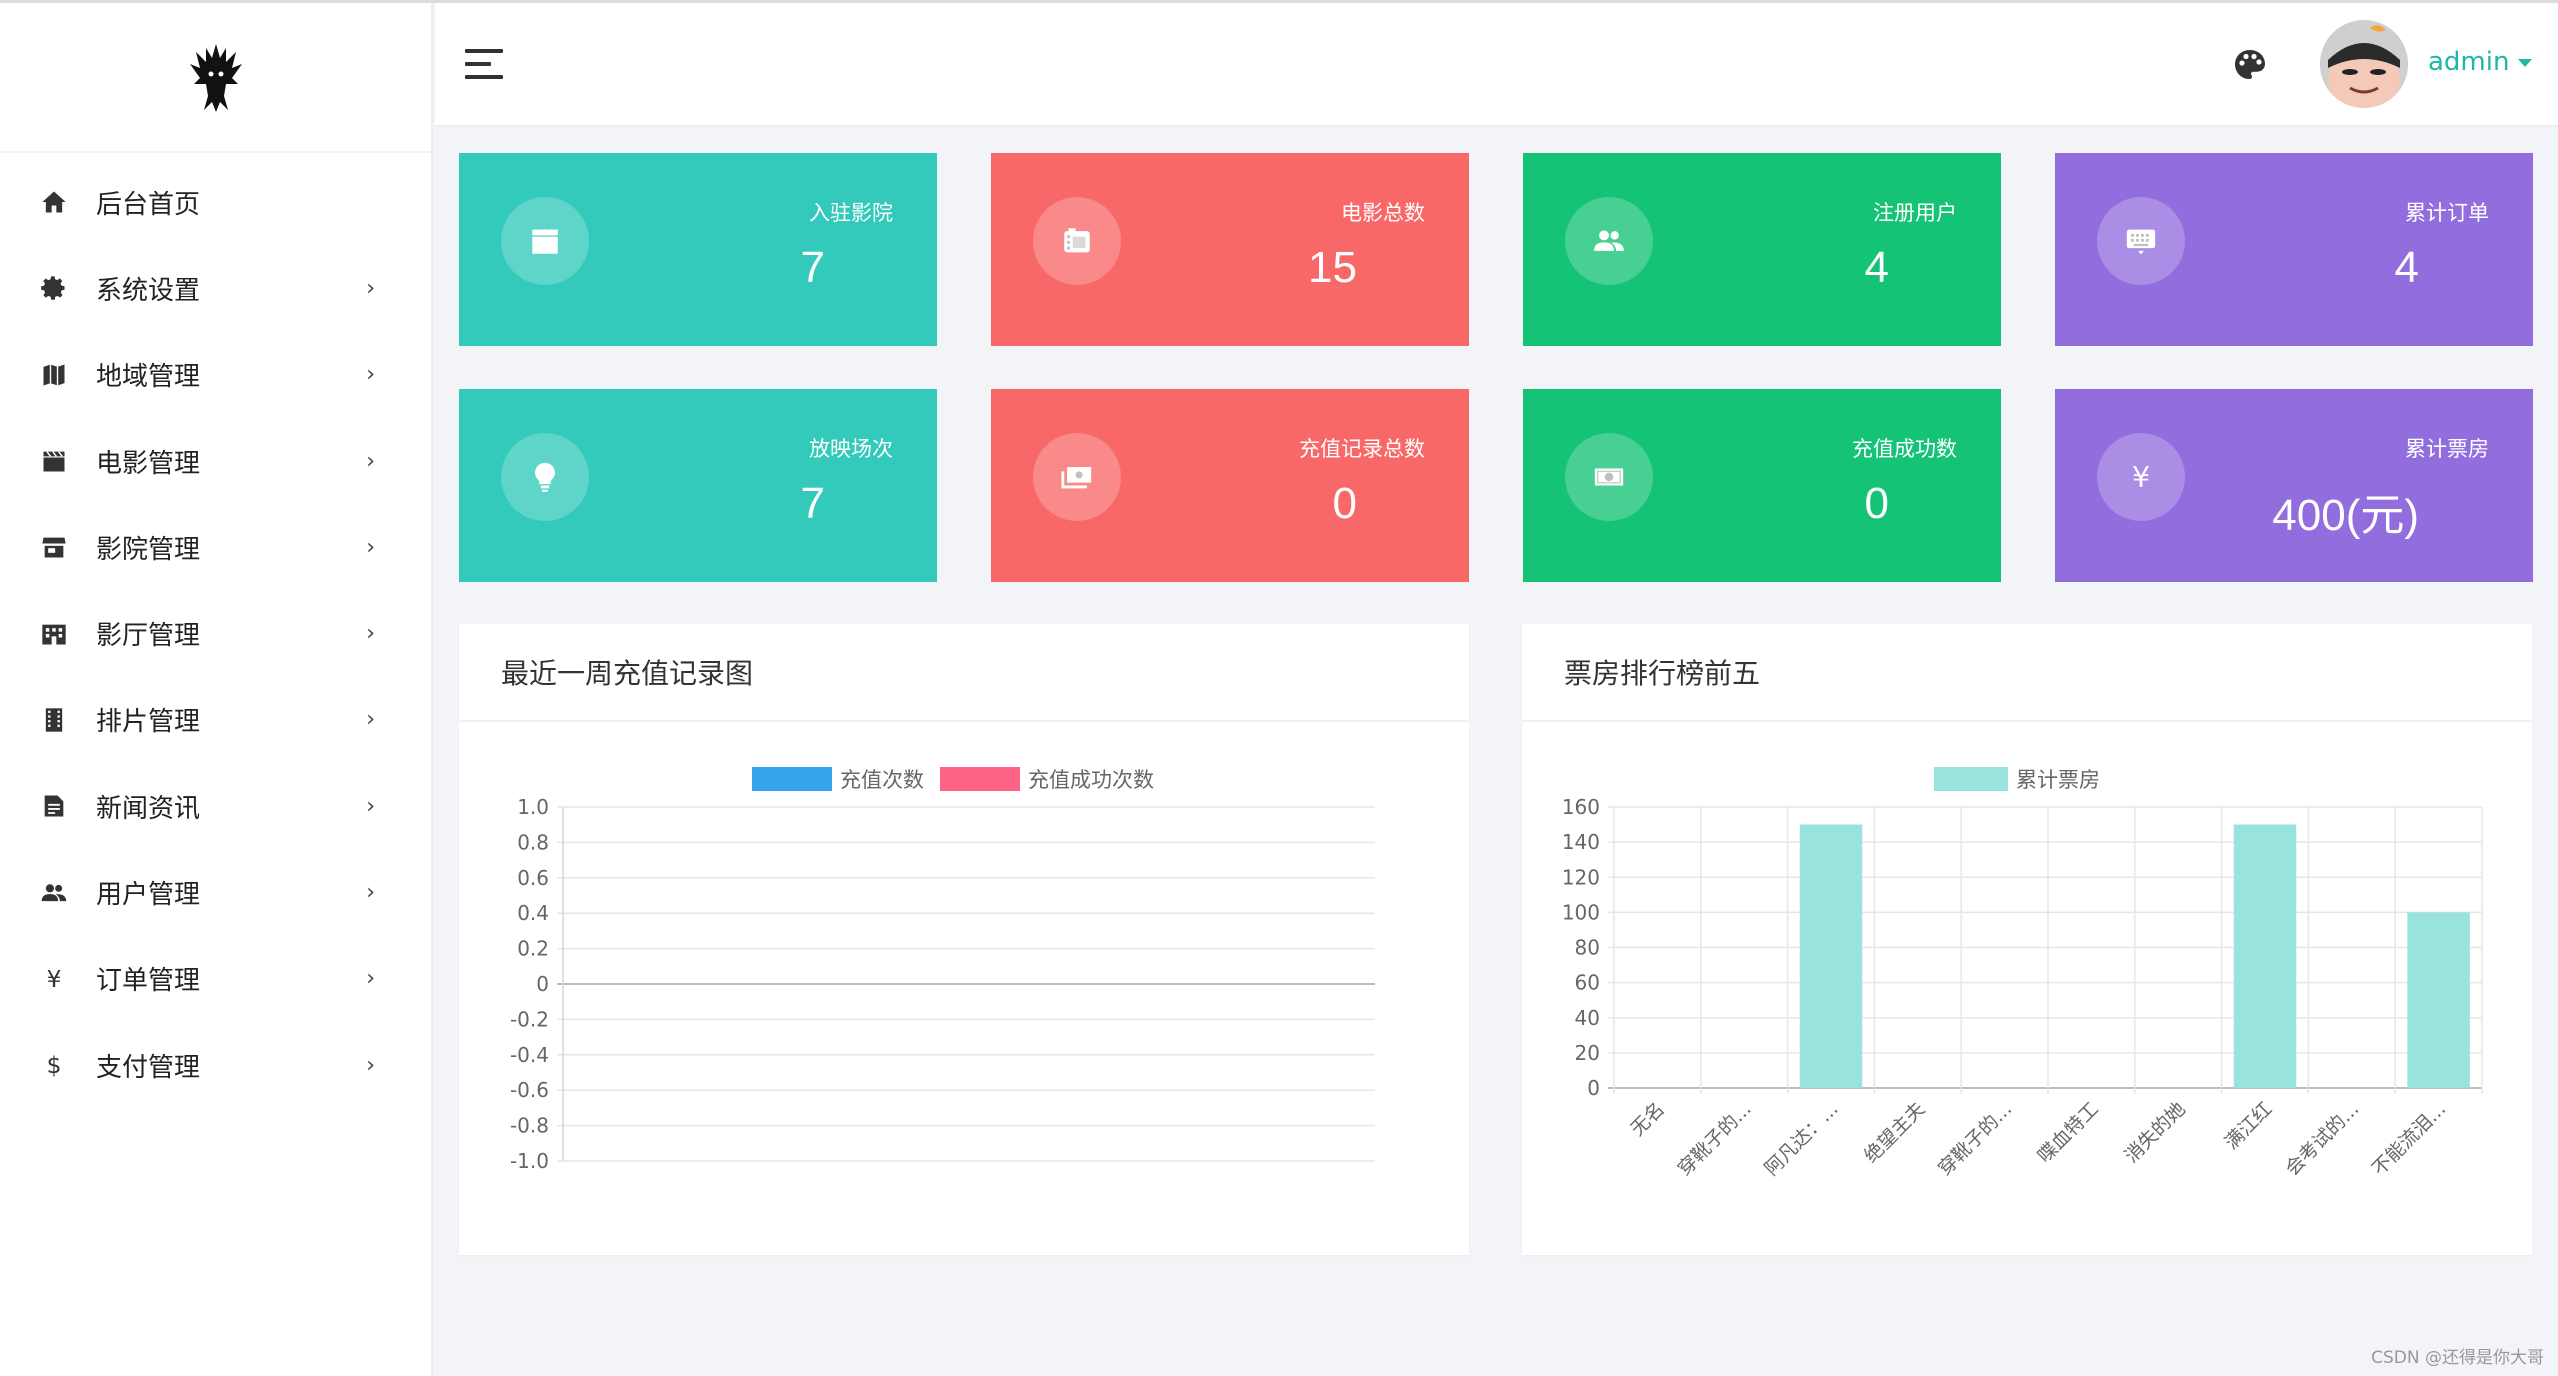 The width and height of the screenshot is (2558, 1376). I want to click on menu-toggle-icon, so click(484, 64).